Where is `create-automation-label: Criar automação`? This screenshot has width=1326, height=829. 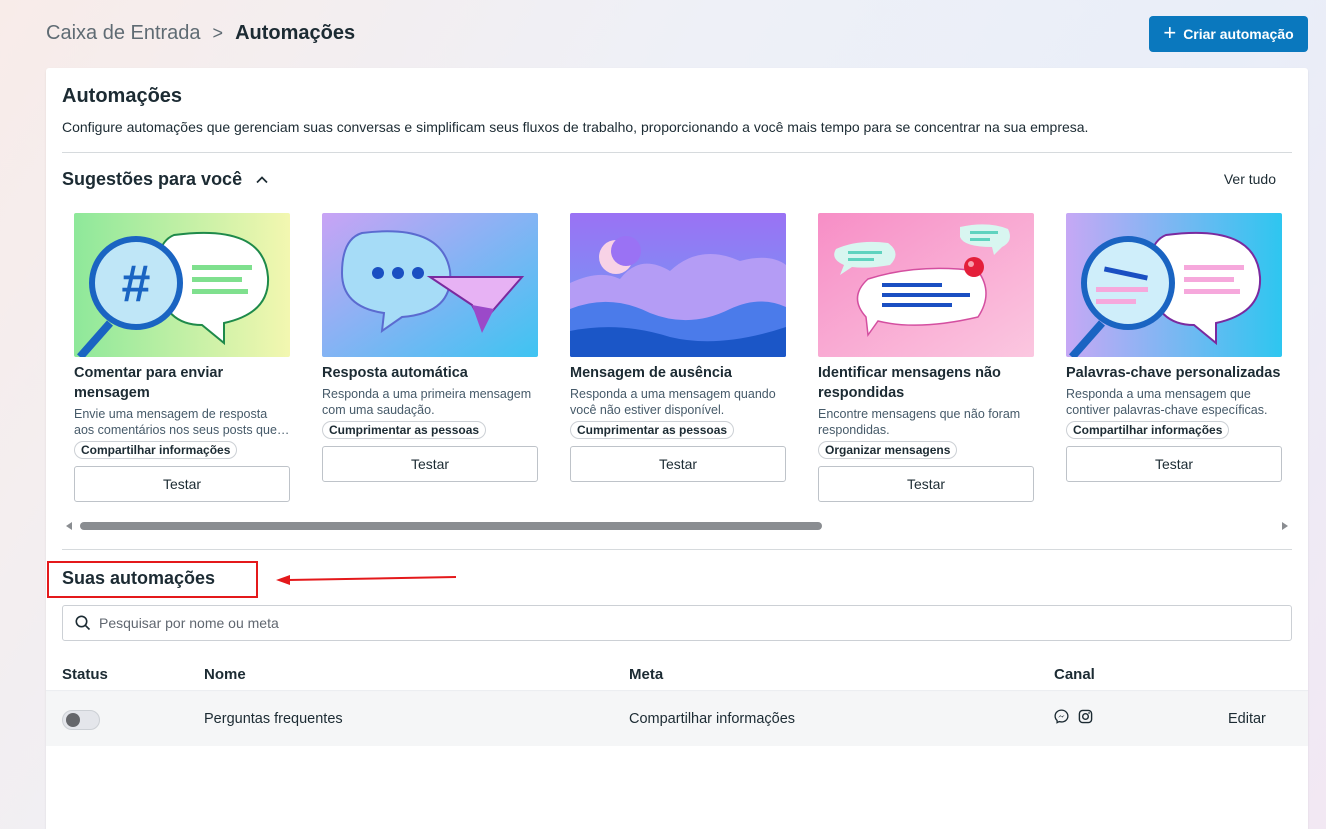
create-automation-label: Criar automação is located at coordinates (1238, 34).